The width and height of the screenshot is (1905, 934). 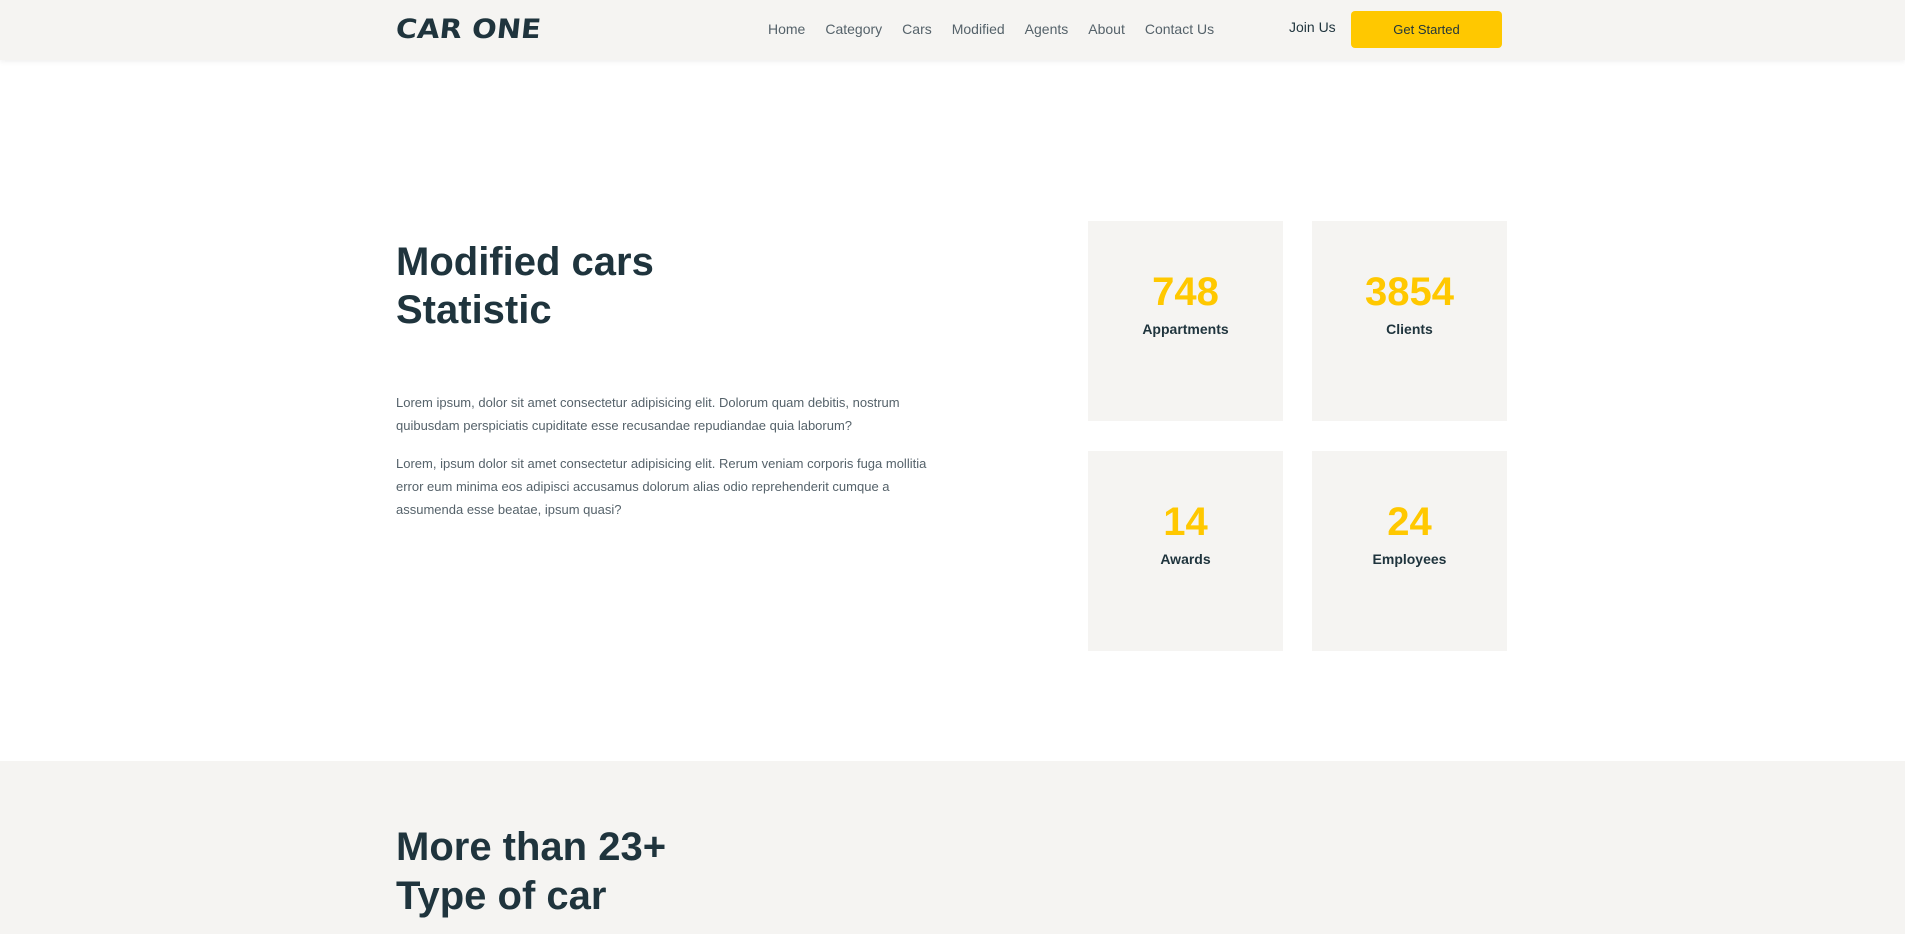 I want to click on join-us-link: Join Us, so click(x=1312, y=27).